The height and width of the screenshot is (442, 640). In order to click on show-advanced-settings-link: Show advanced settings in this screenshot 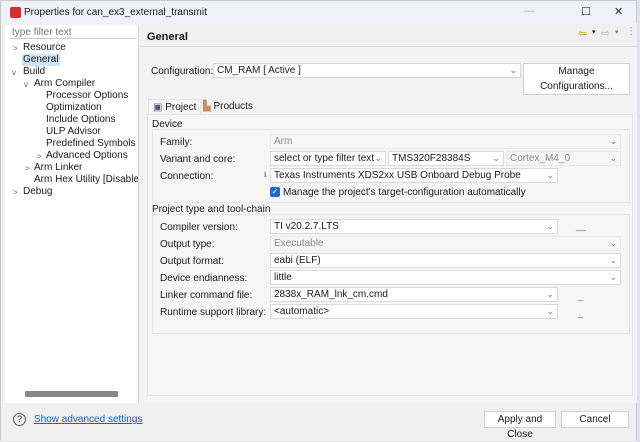, I will do `click(88, 419)`.